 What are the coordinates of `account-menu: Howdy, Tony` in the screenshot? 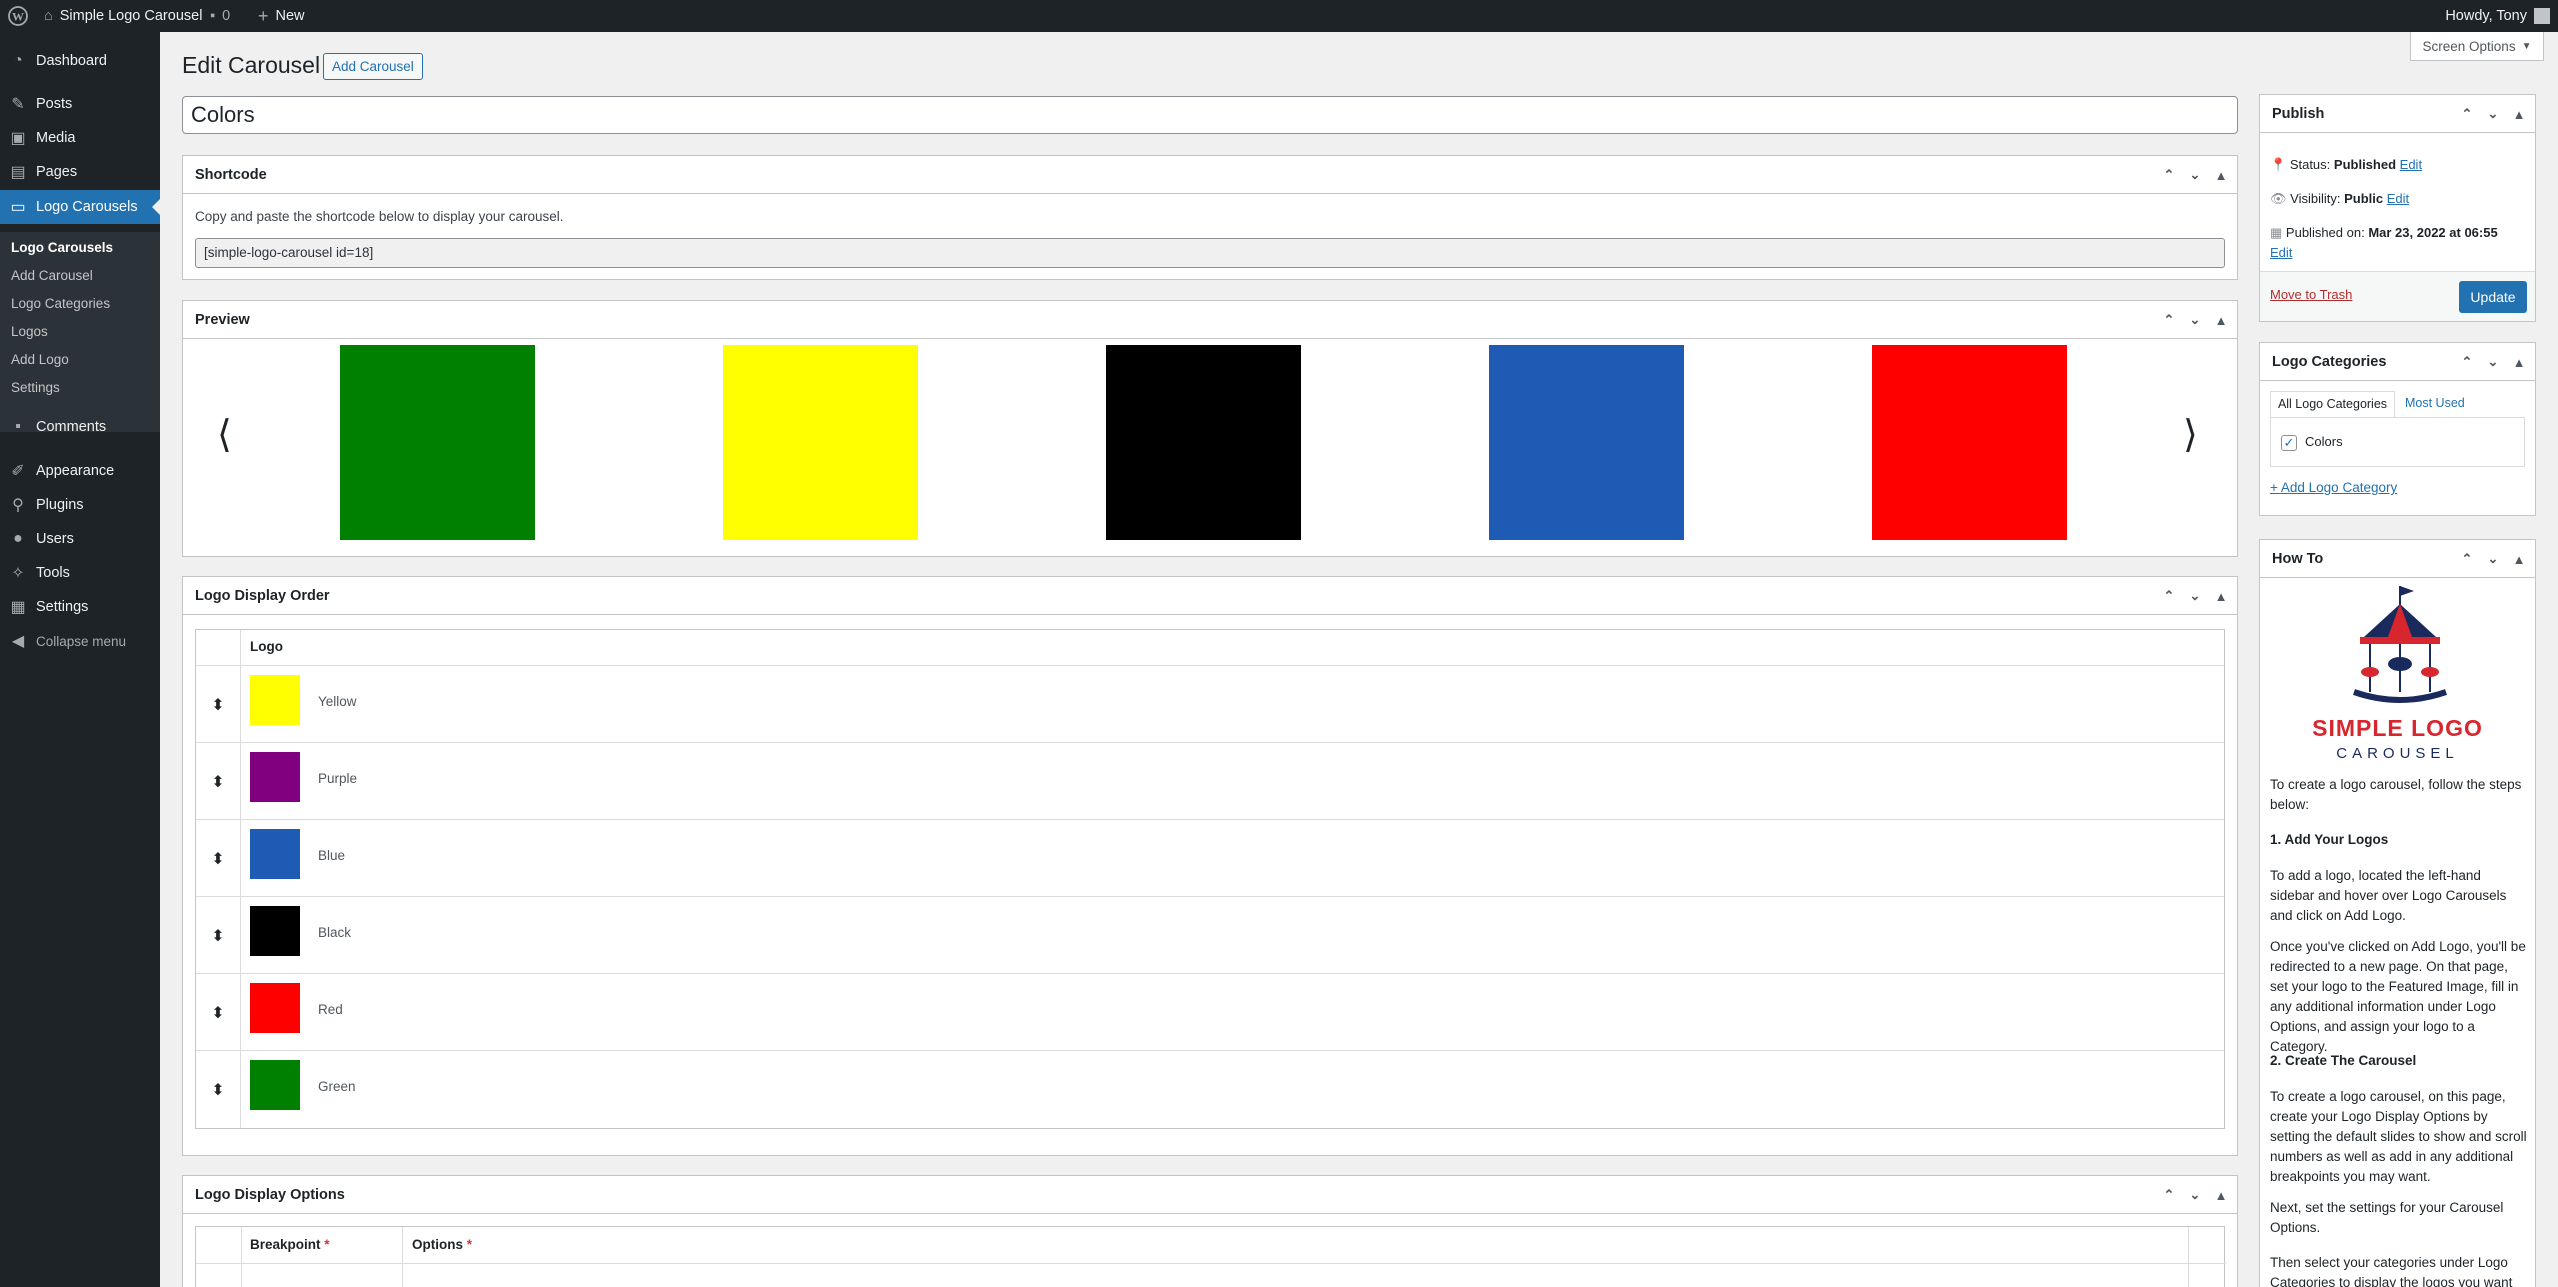 It's located at (2497, 16).